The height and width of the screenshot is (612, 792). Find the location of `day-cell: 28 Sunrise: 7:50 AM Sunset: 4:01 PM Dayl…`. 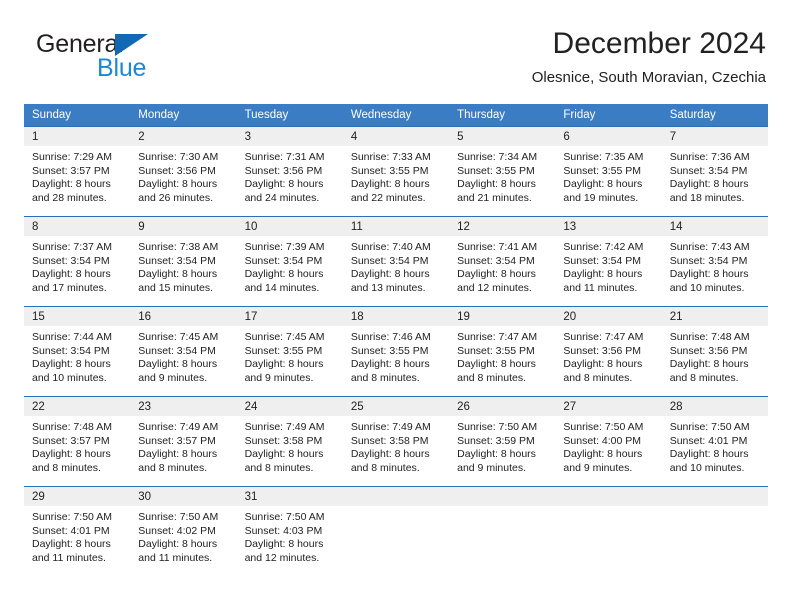

day-cell: 28 Sunrise: 7:50 AM Sunset: 4:01 PM Dayl… is located at coordinates (714, 441).